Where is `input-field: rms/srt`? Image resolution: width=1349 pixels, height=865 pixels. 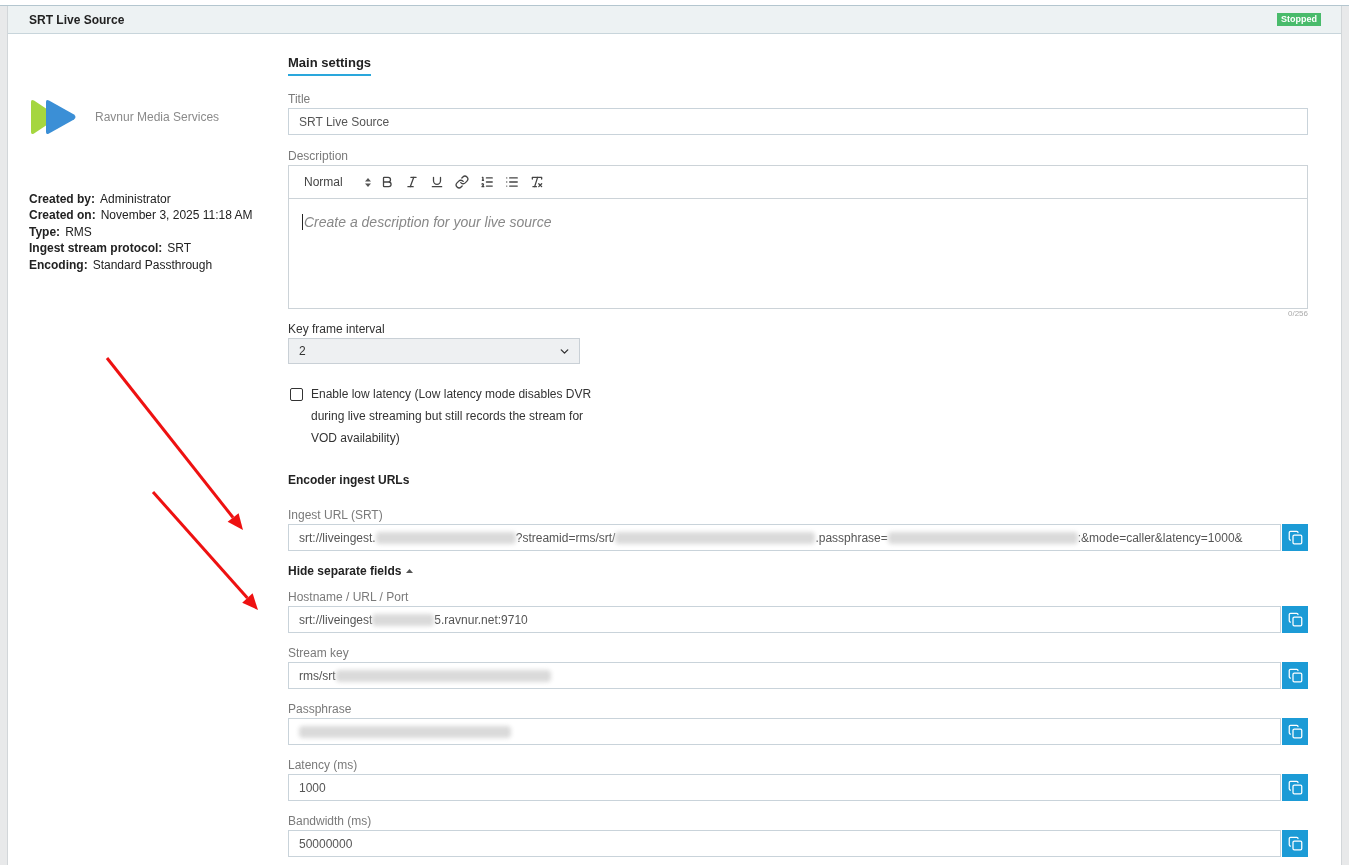
input-field: rms/srt is located at coordinates (784, 675).